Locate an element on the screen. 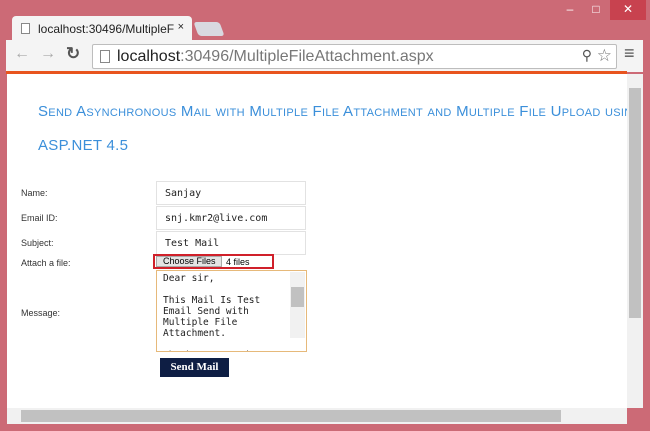 The width and height of the screenshot is (650, 431). bookmark-star-icon: ☆ is located at coordinates (604, 56).